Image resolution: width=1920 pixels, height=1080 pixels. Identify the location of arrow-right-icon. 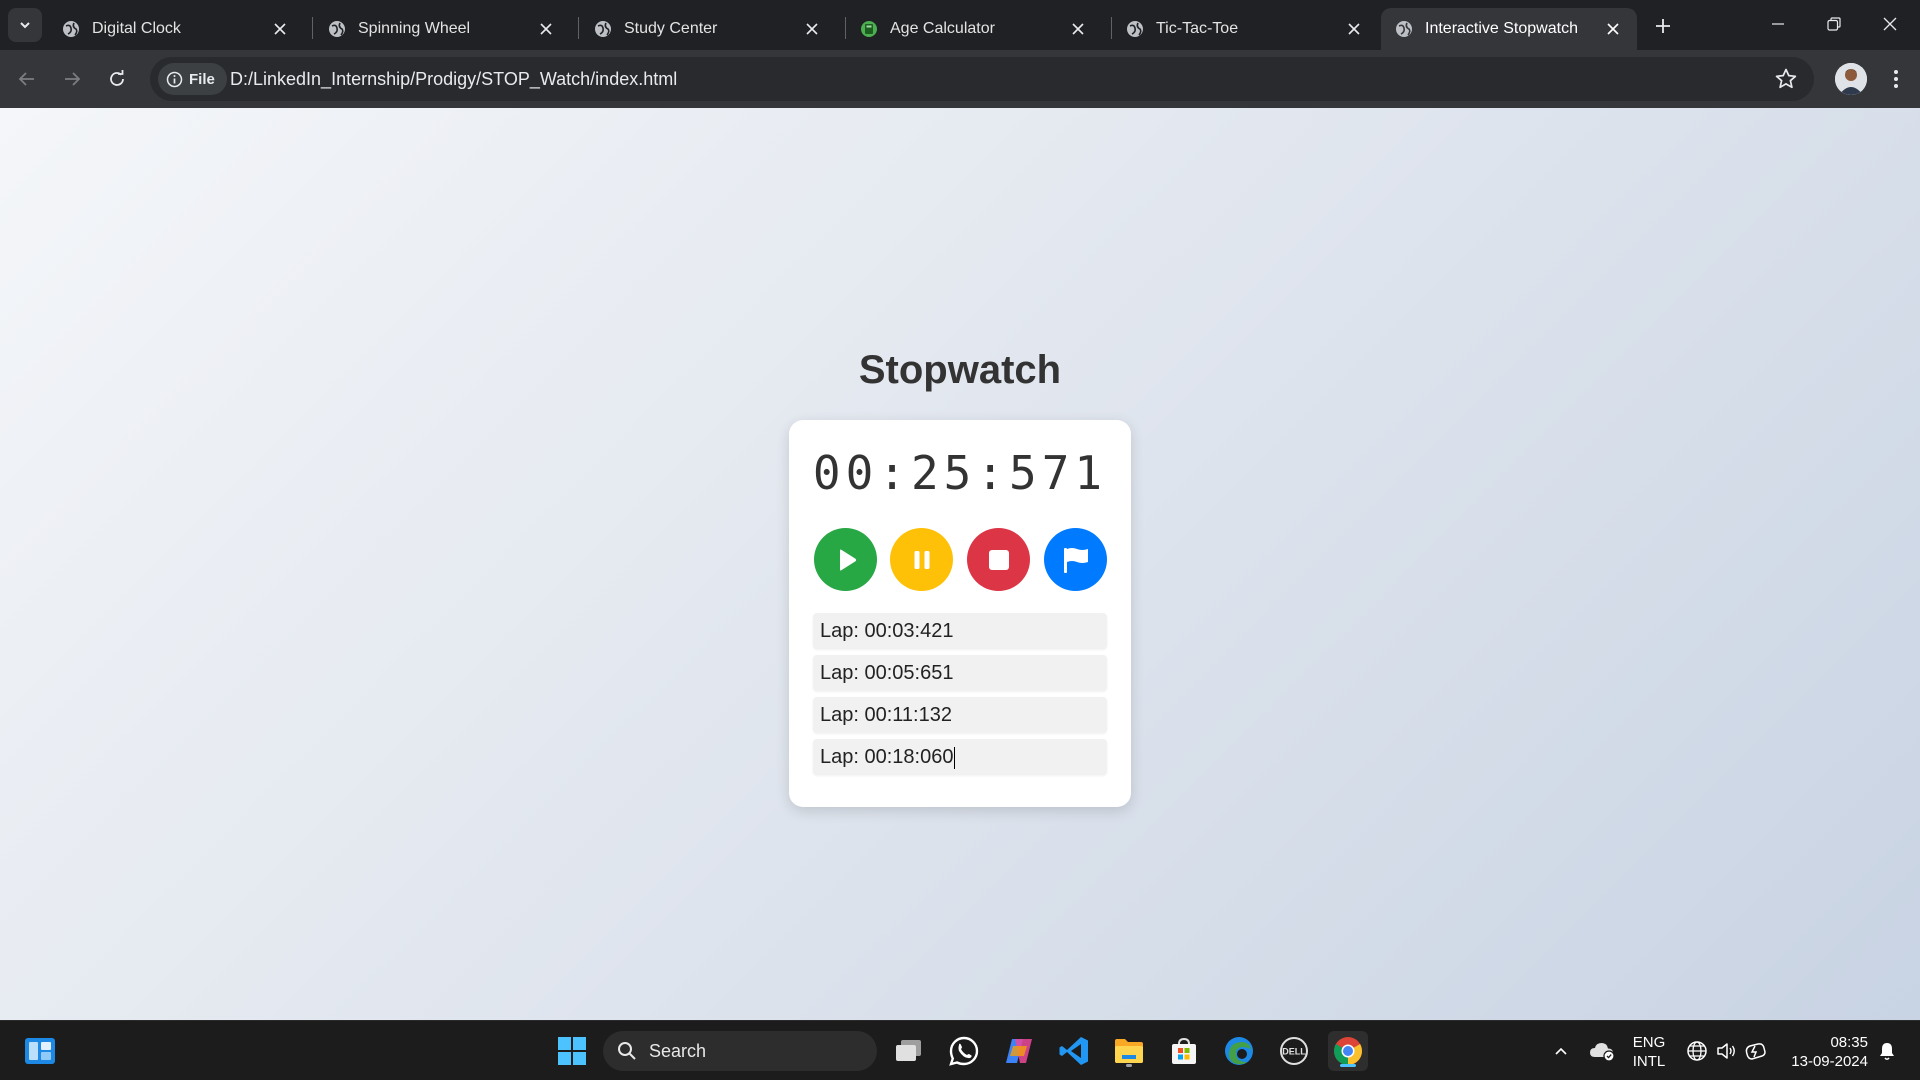
(73, 79).